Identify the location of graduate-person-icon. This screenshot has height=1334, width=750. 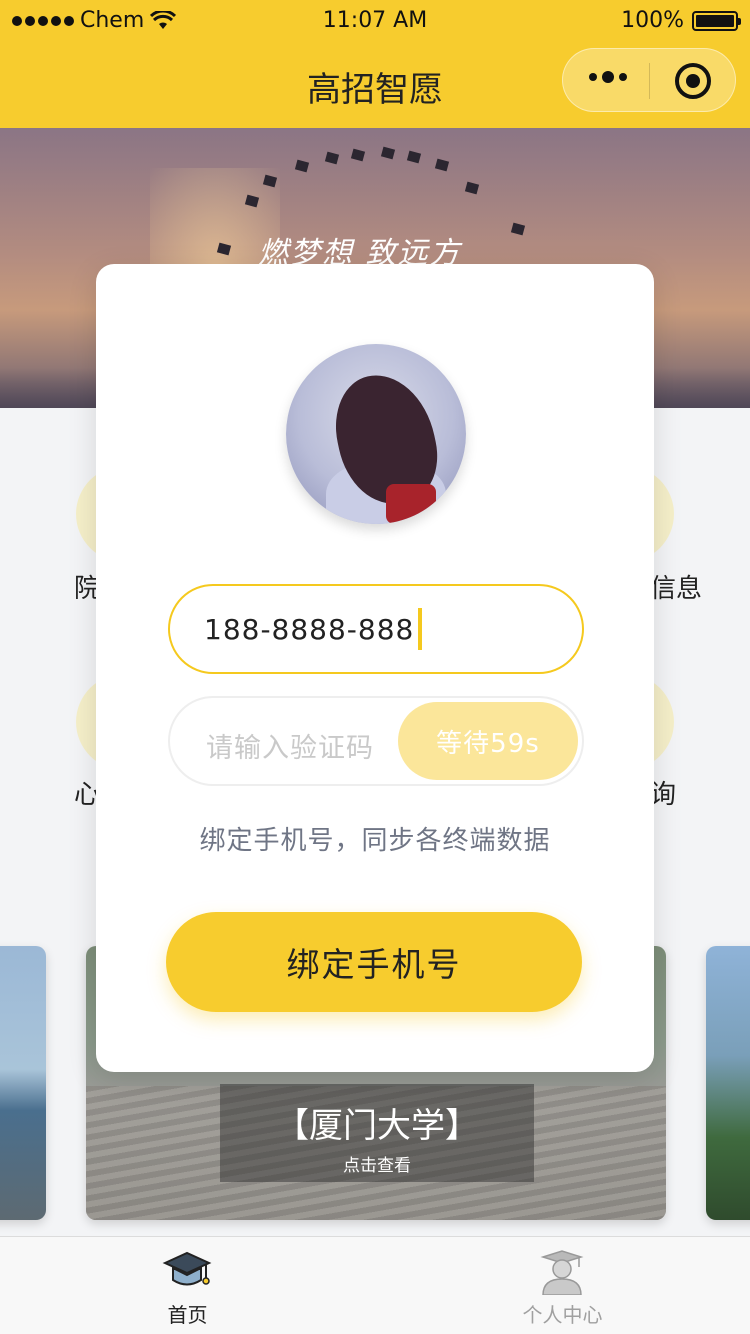
(562, 1272).